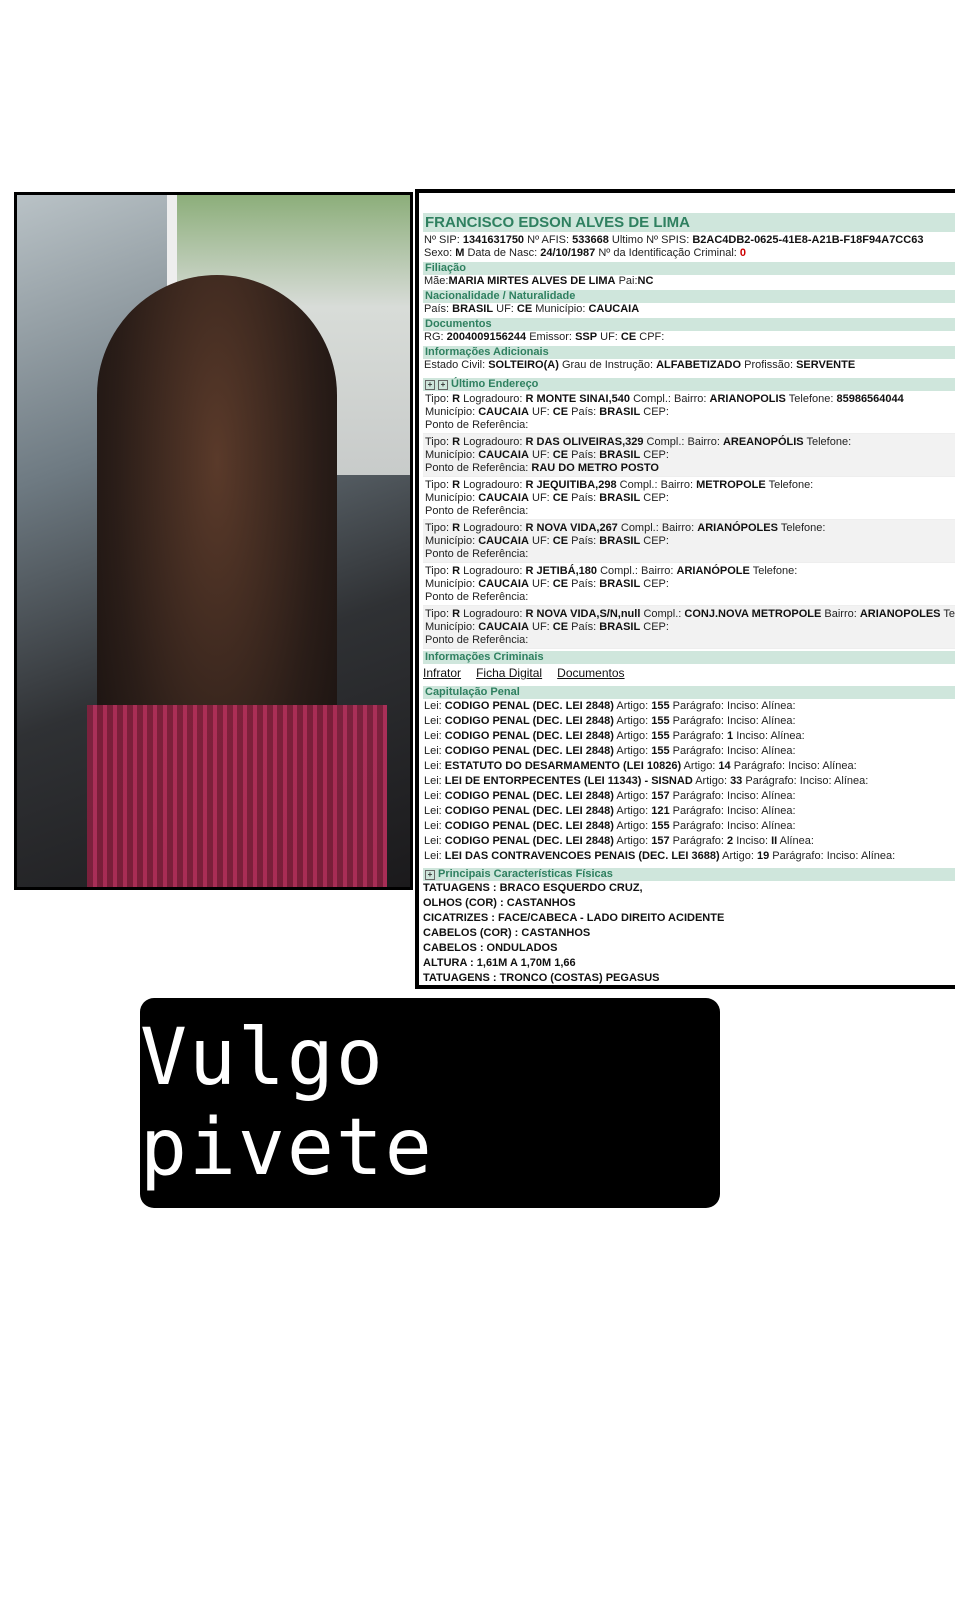  I want to click on criminal-links: Infrator Ficha Digital Documentos, so click(689, 674).